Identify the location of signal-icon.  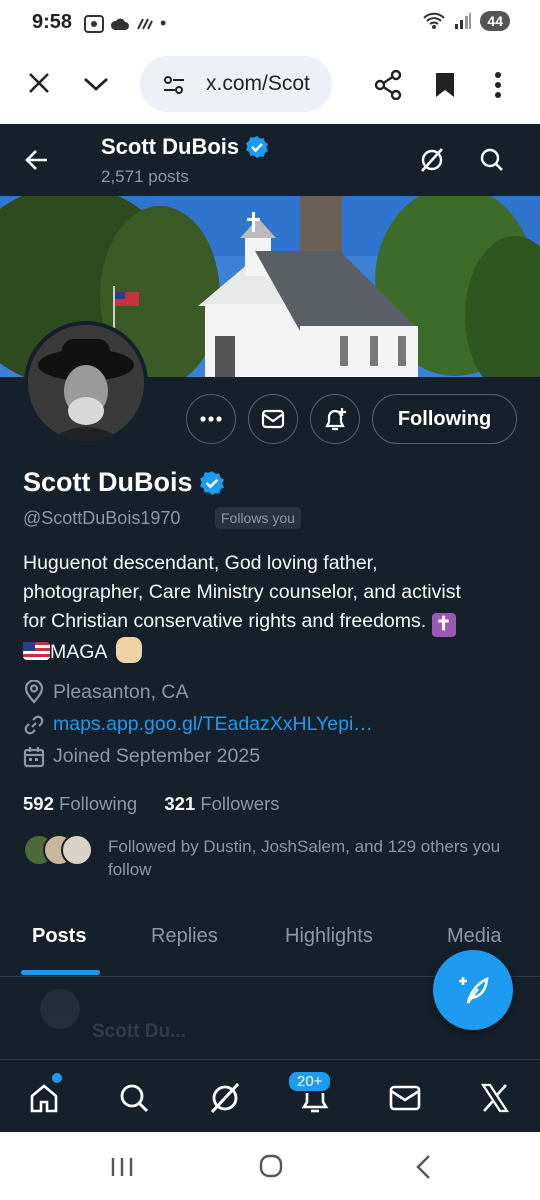
(463, 21).